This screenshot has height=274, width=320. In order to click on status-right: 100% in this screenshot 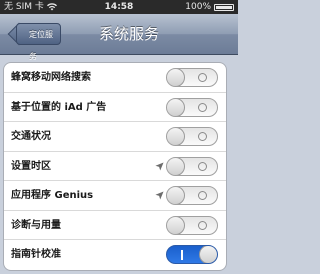, I will do `click(209, 7)`.